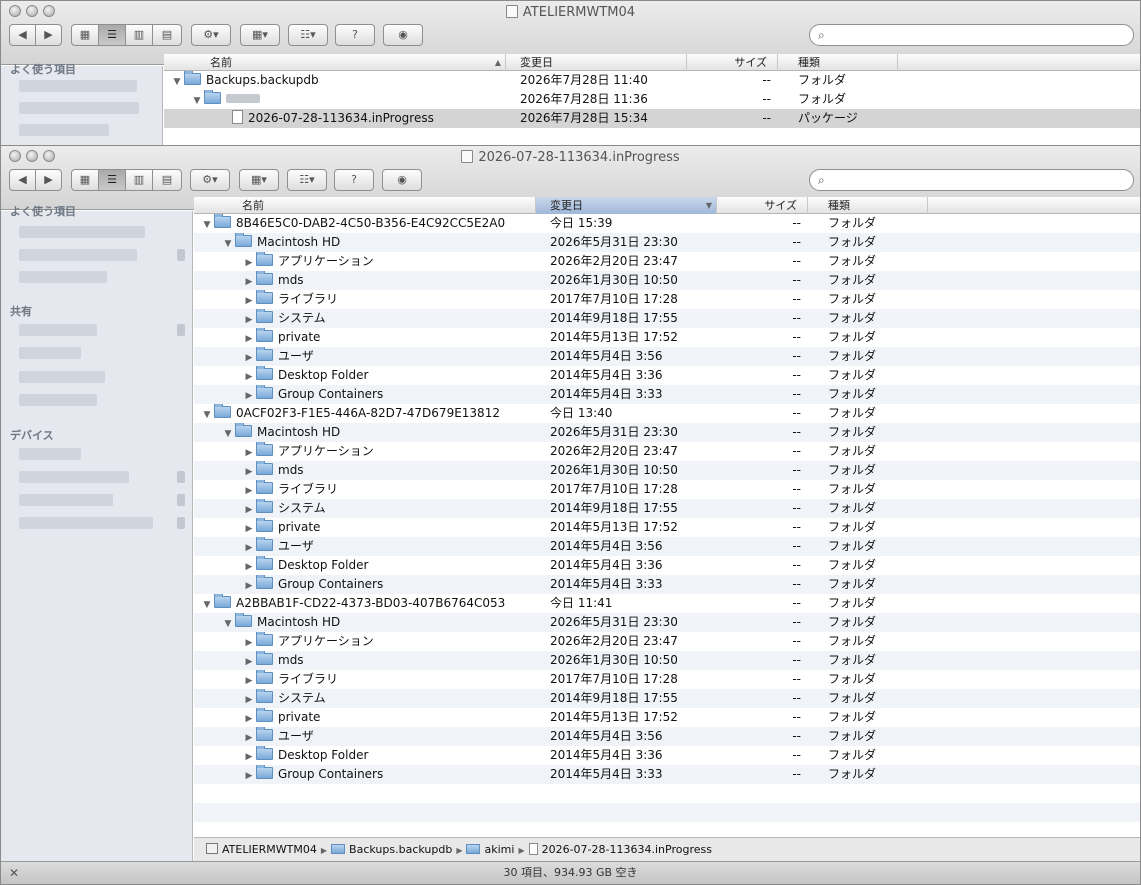  What do you see at coordinates (22, 35) in the screenshot?
I see `back-button: ◀` at bounding box center [22, 35].